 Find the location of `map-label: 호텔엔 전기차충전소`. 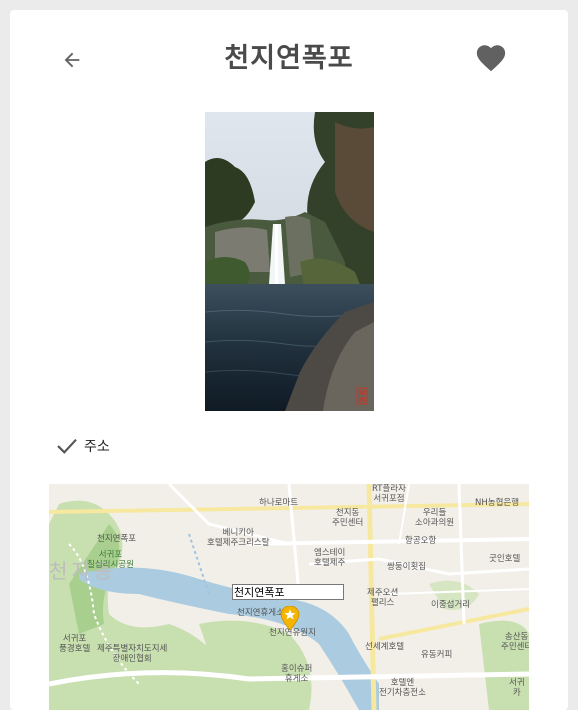

map-label: 호텔엔 전기차충전소 is located at coordinates (402, 688).